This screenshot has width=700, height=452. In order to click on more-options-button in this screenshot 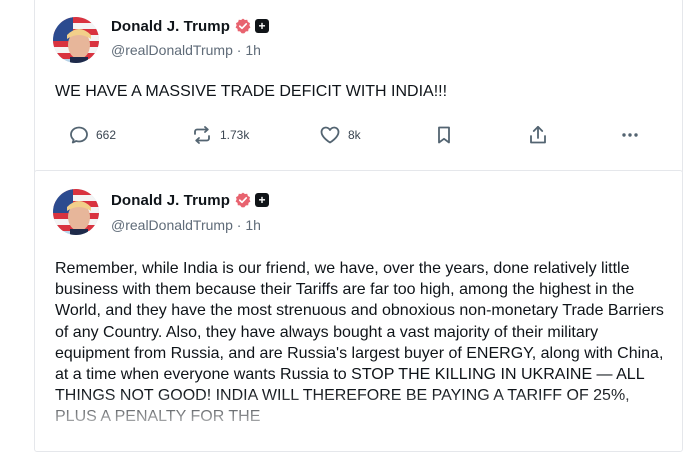, I will do `click(630, 135)`.